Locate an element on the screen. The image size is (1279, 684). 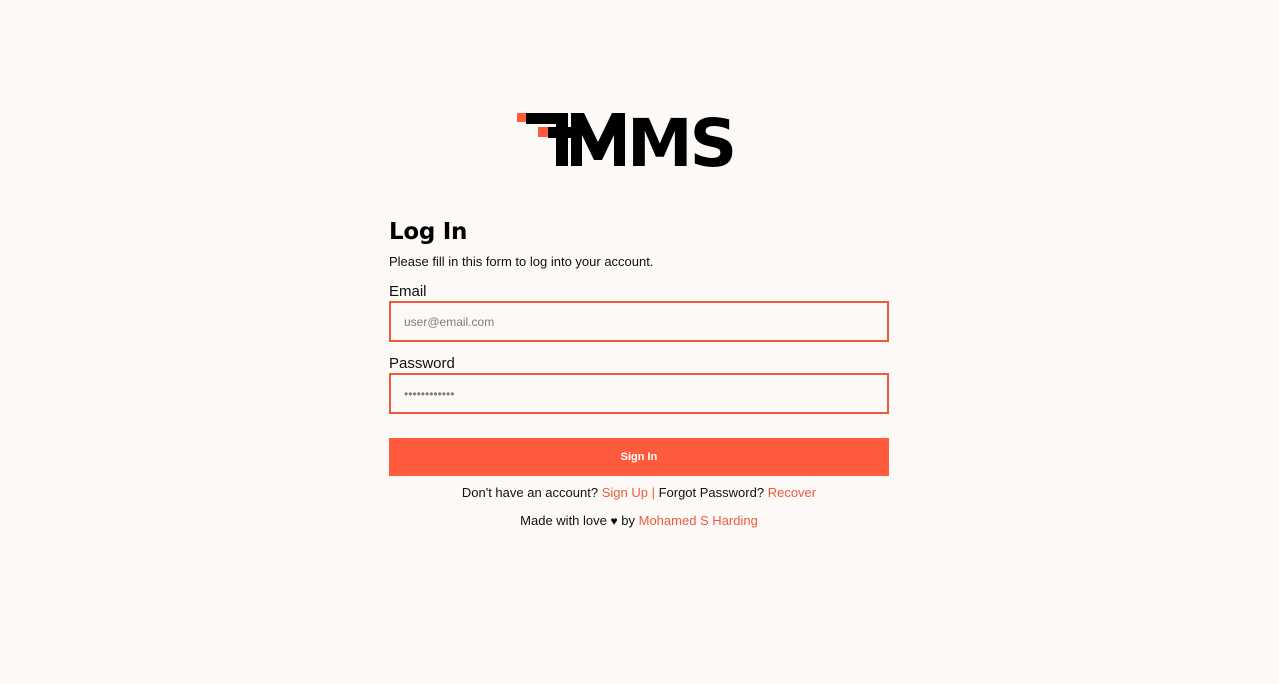
by-text: by is located at coordinates (628, 520).